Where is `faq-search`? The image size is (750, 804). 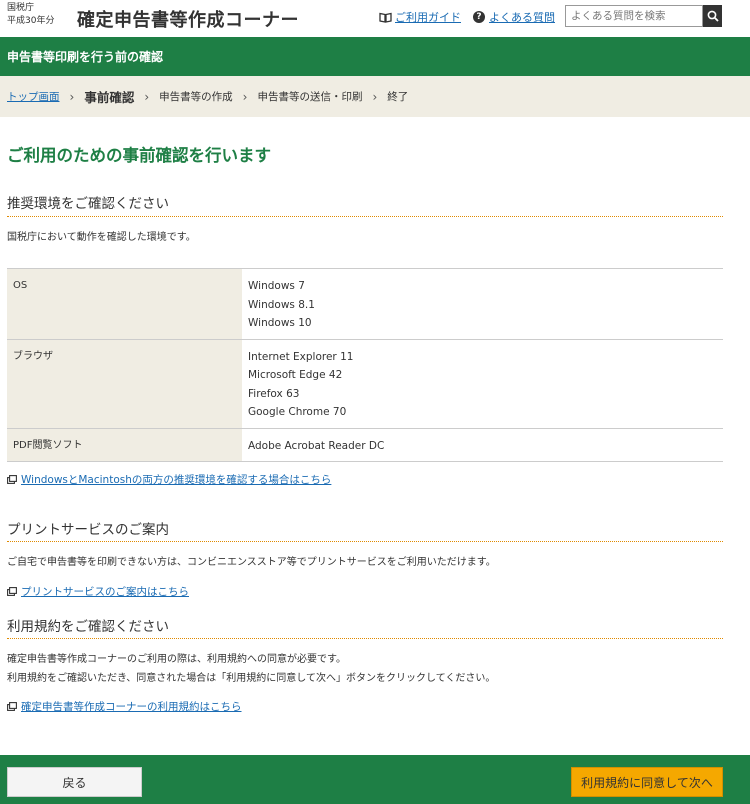 faq-search is located at coordinates (643, 16).